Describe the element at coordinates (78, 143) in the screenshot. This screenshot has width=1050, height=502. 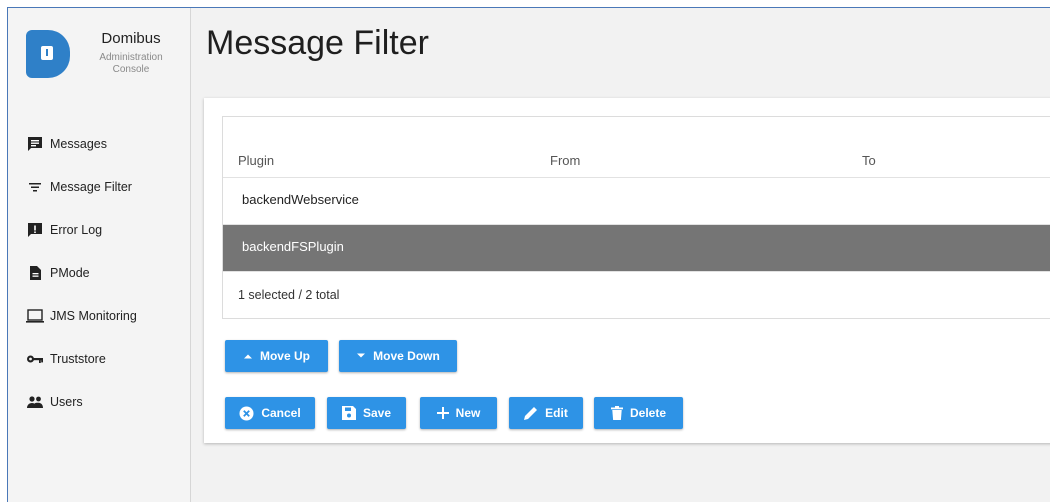
I see `sidebar-item-label: Messages` at that location.